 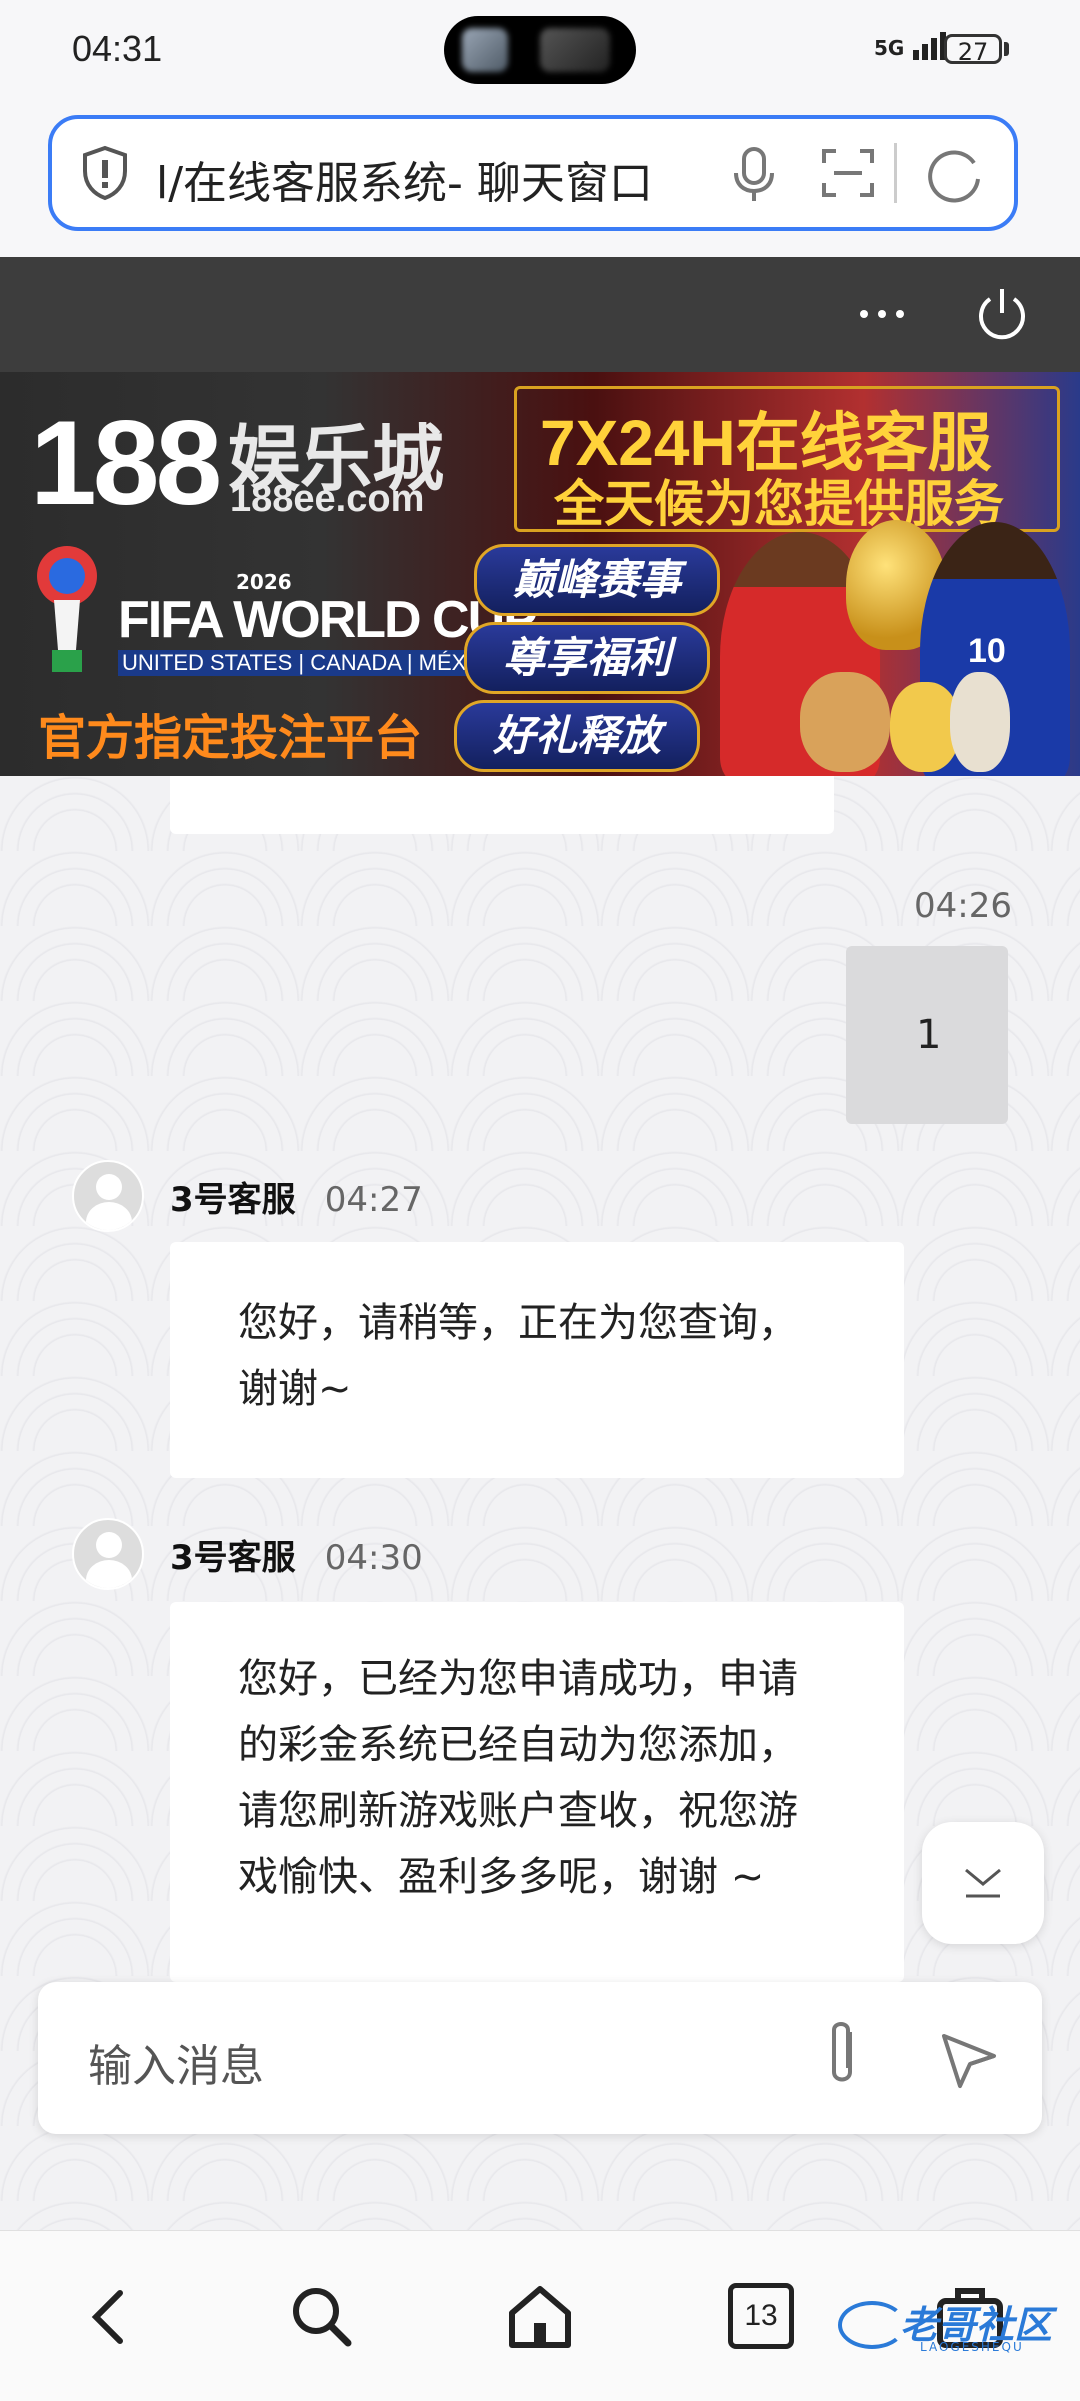 I want to click on scroll-to-bottom-button, so click(x=983, y=1883).